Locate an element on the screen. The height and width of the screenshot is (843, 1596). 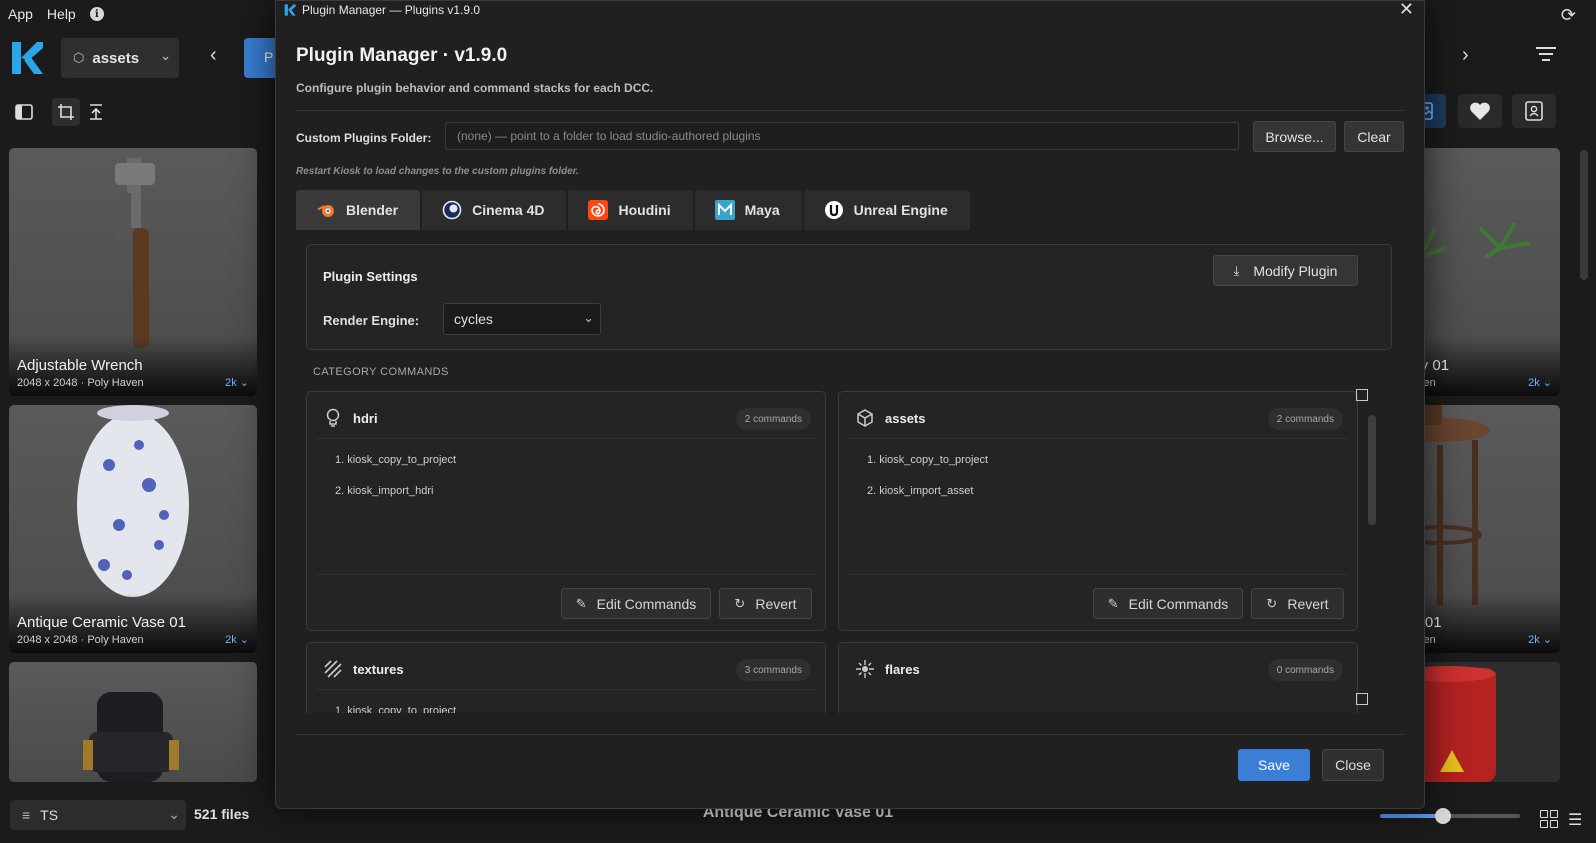
maya-icon is located at coordinates (724, 210).